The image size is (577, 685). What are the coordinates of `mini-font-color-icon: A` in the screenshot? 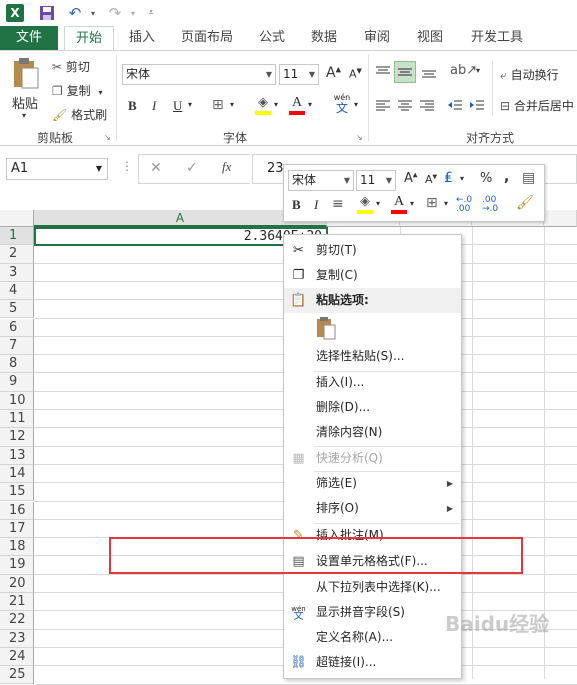 It's located at (399, 204).